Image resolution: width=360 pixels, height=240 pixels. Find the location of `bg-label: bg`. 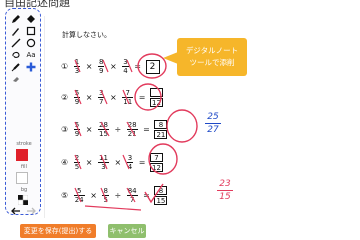

bg-label: bg is located at coordinates (24, 190).